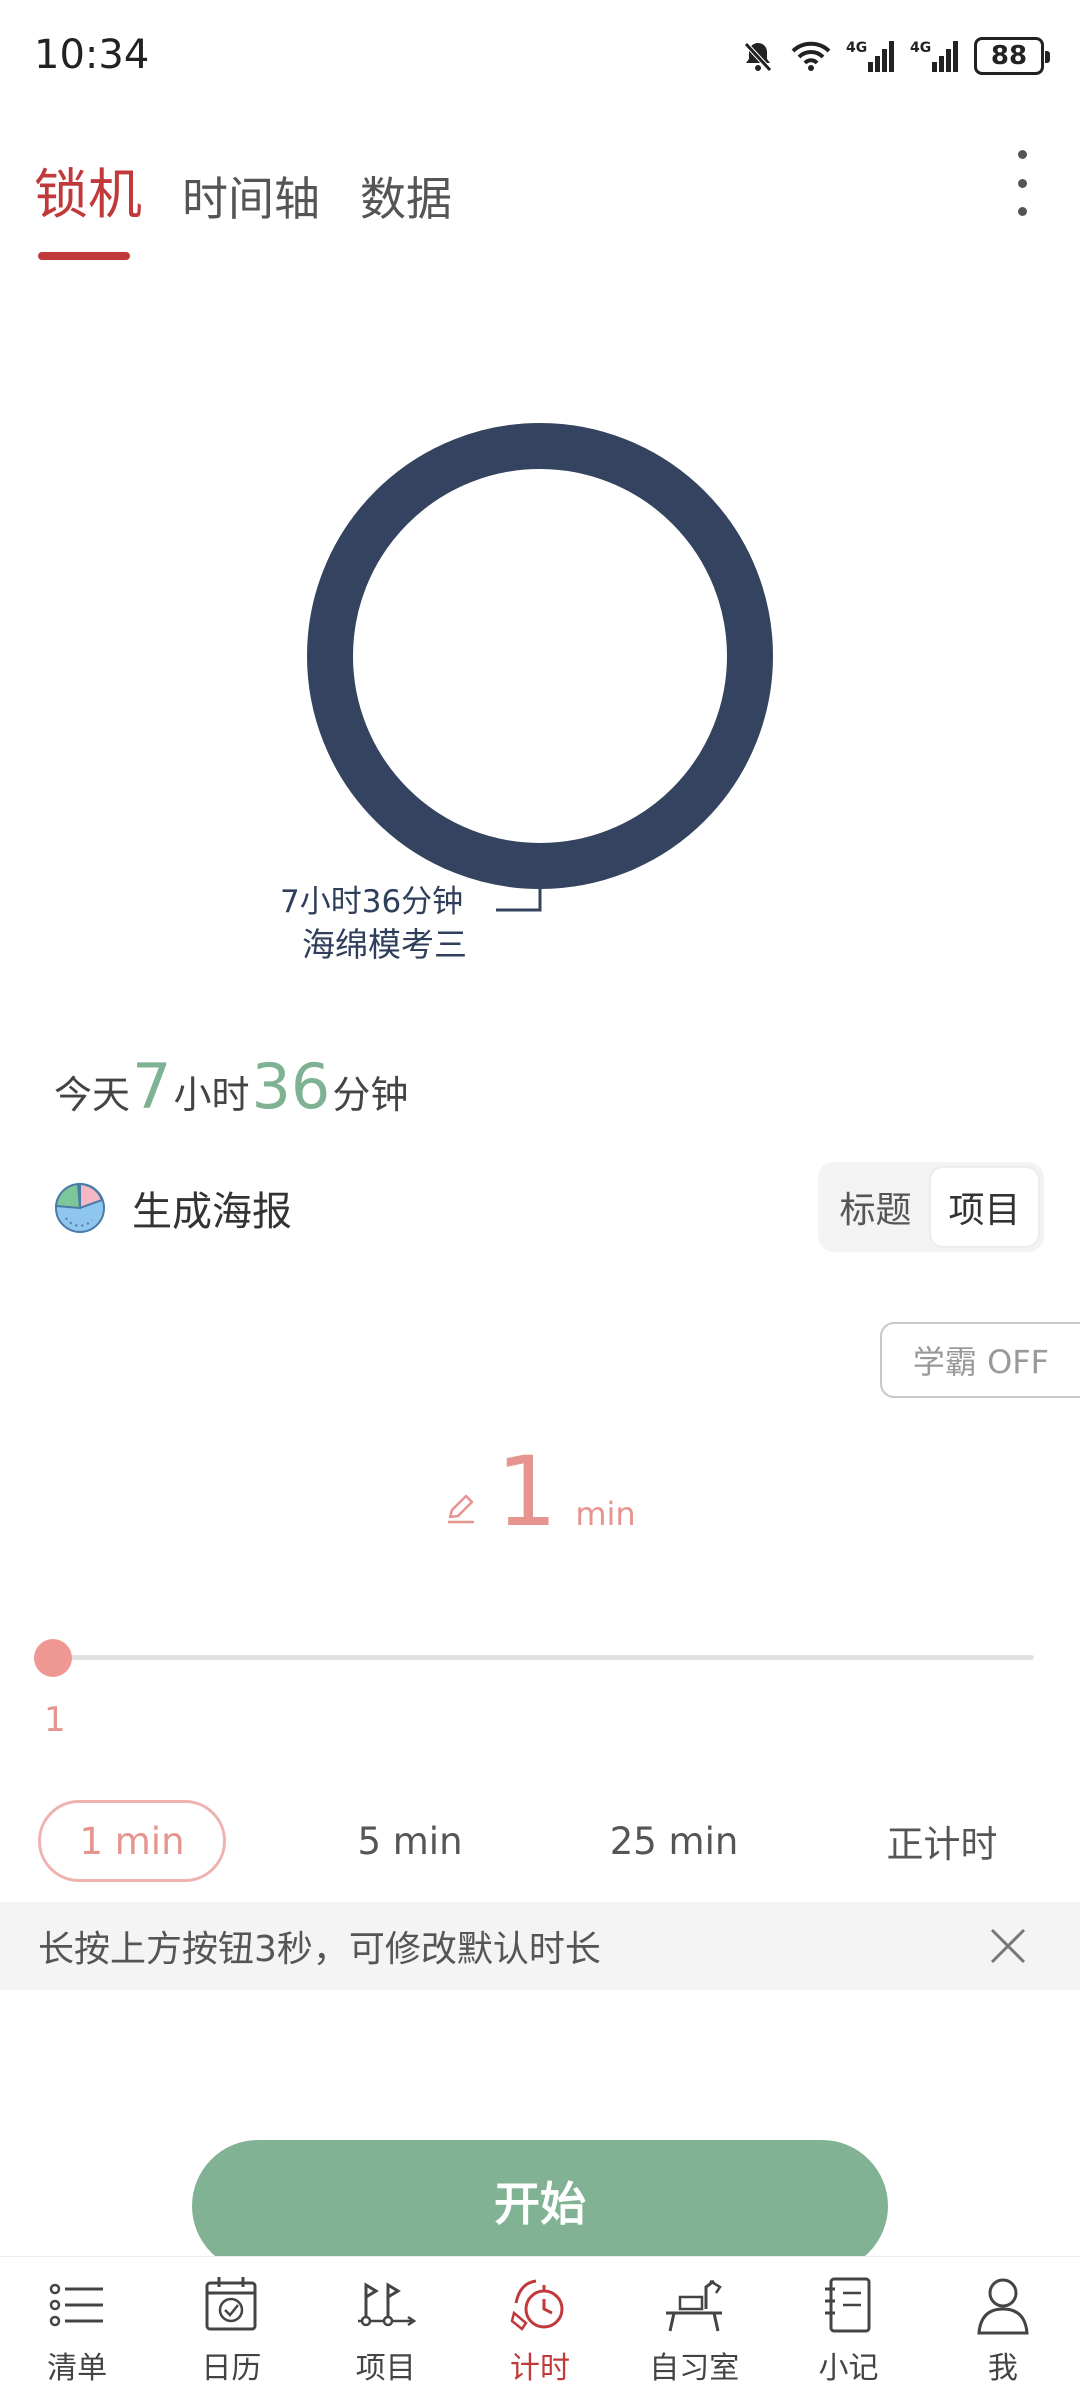 The width and height of the screenshot is (1080, 2400). What do you see at coordinates (847, 2305) in the screenshot?
I see `notebook-icon` at bounding box center [847, 2305].